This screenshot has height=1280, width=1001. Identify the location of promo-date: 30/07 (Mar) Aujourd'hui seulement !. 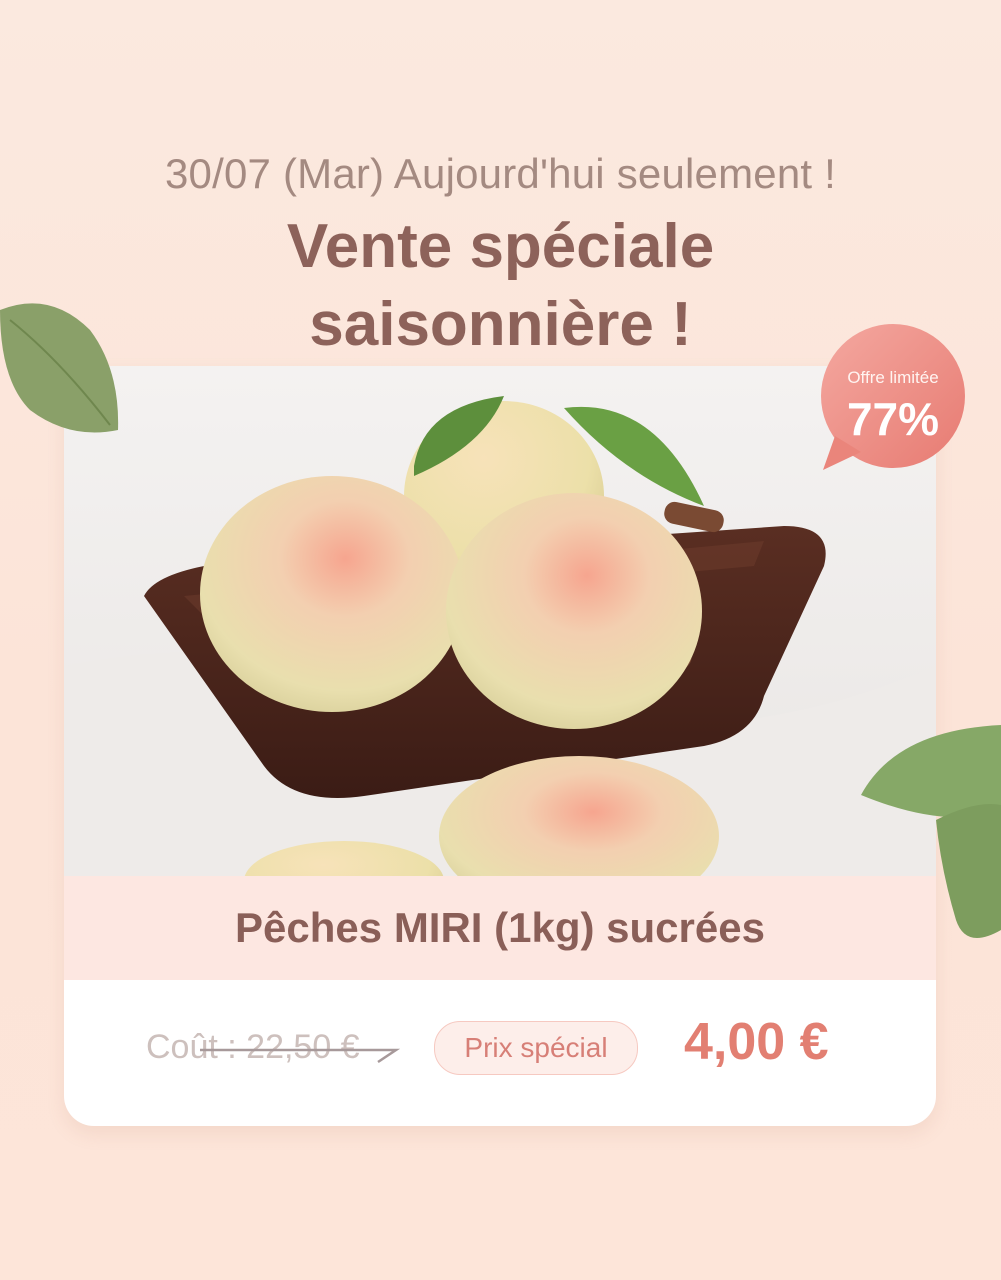
(500, 173).